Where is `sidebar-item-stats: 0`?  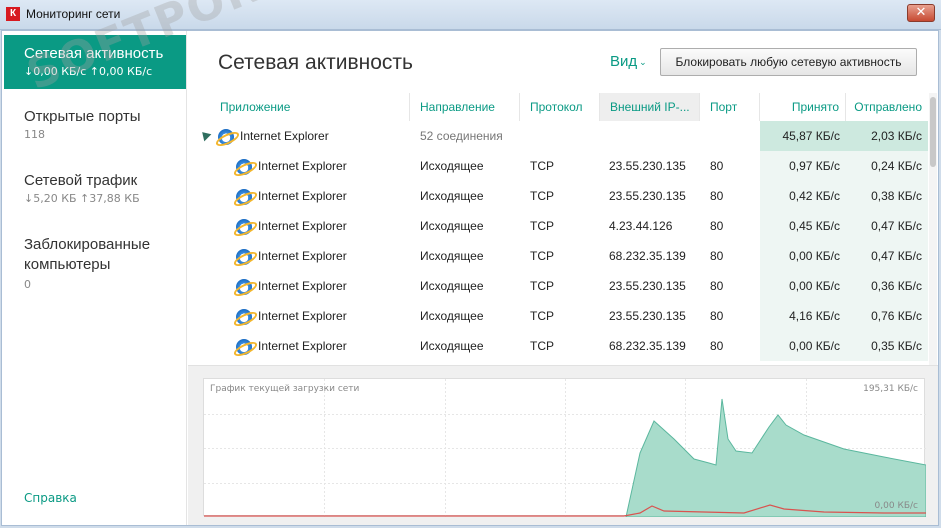 sidebar-item-stats: 0 is located at coordinates (27, 284).